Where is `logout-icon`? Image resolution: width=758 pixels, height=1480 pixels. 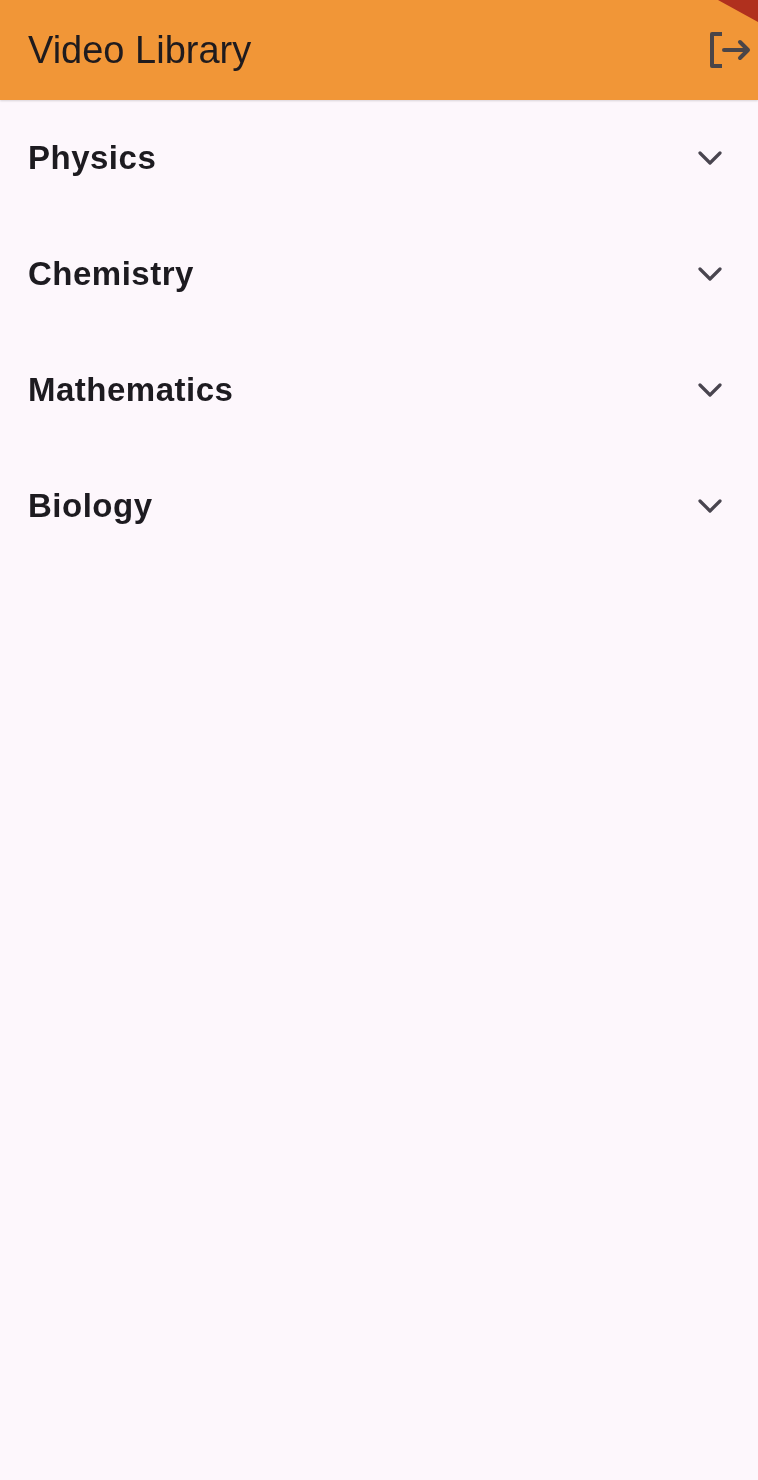
logout-icon is located at coordinates (730, 50).